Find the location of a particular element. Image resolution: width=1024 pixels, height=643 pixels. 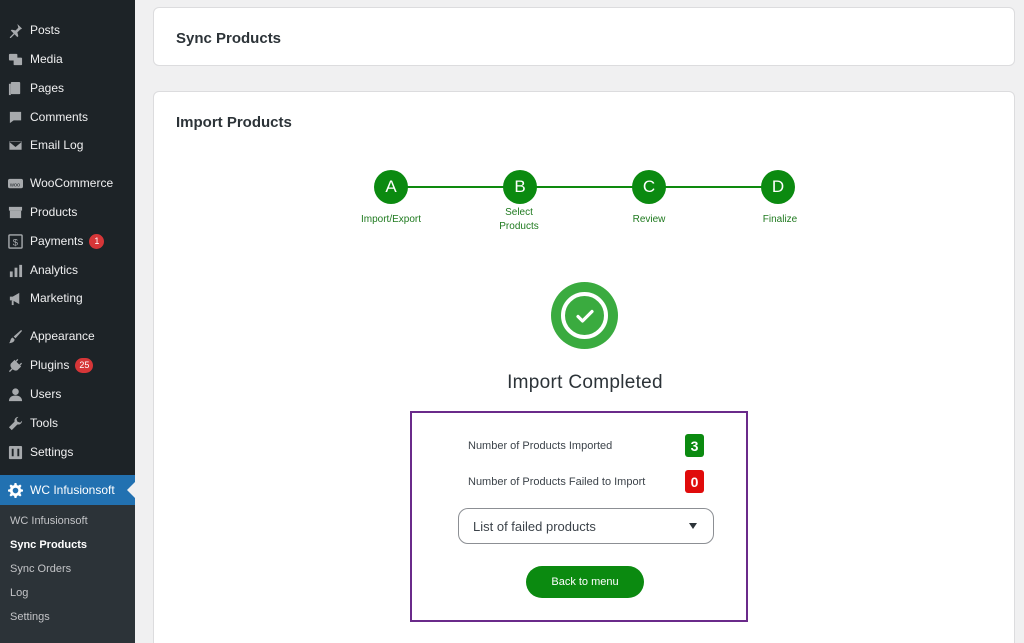

sidebar-item-label: Pages is located at coordinates (47, 88).